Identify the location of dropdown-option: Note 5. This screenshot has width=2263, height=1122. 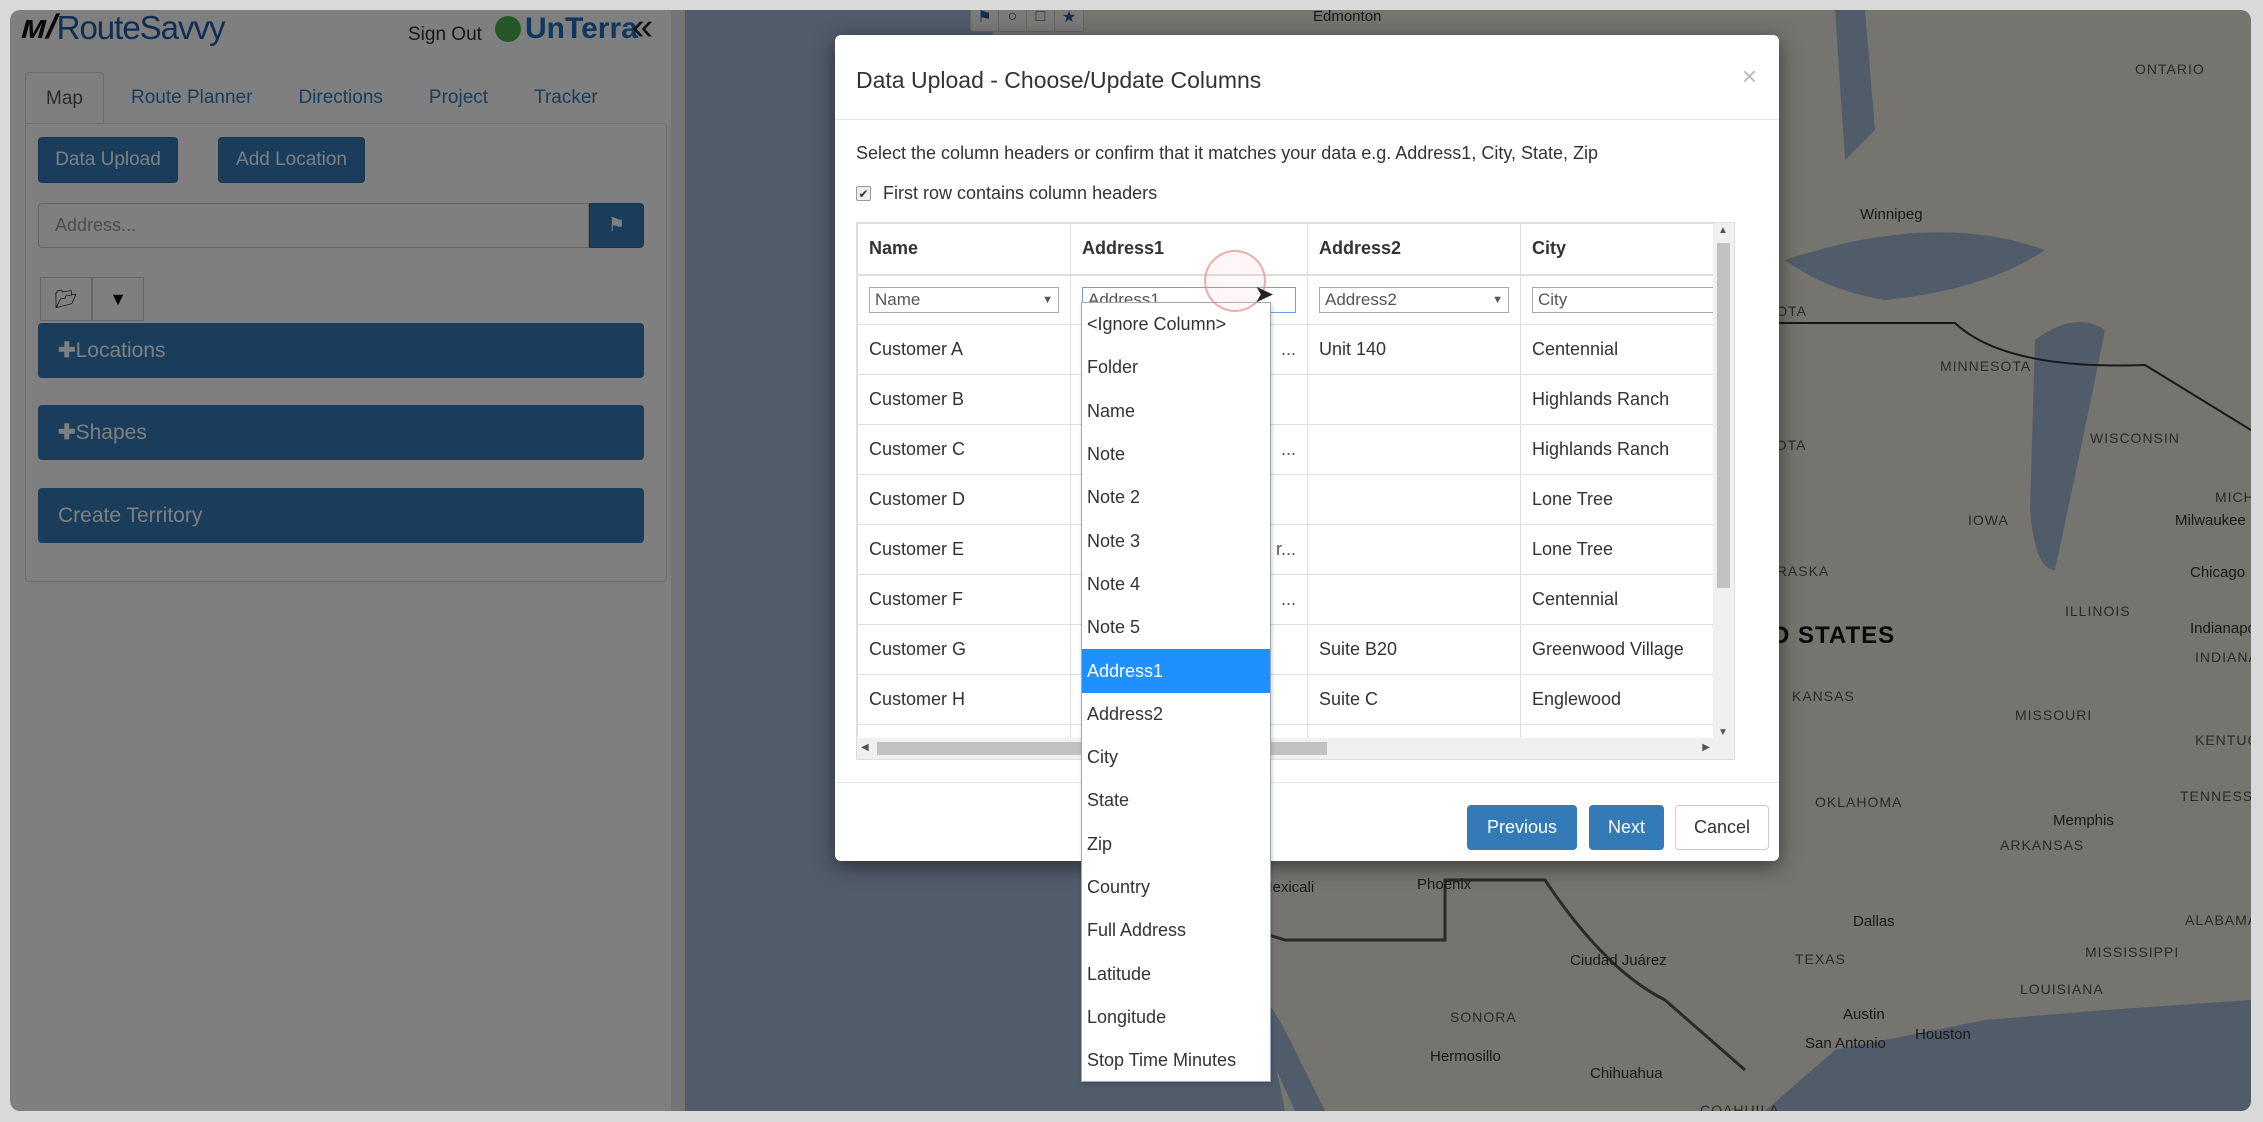
(1176, 627).